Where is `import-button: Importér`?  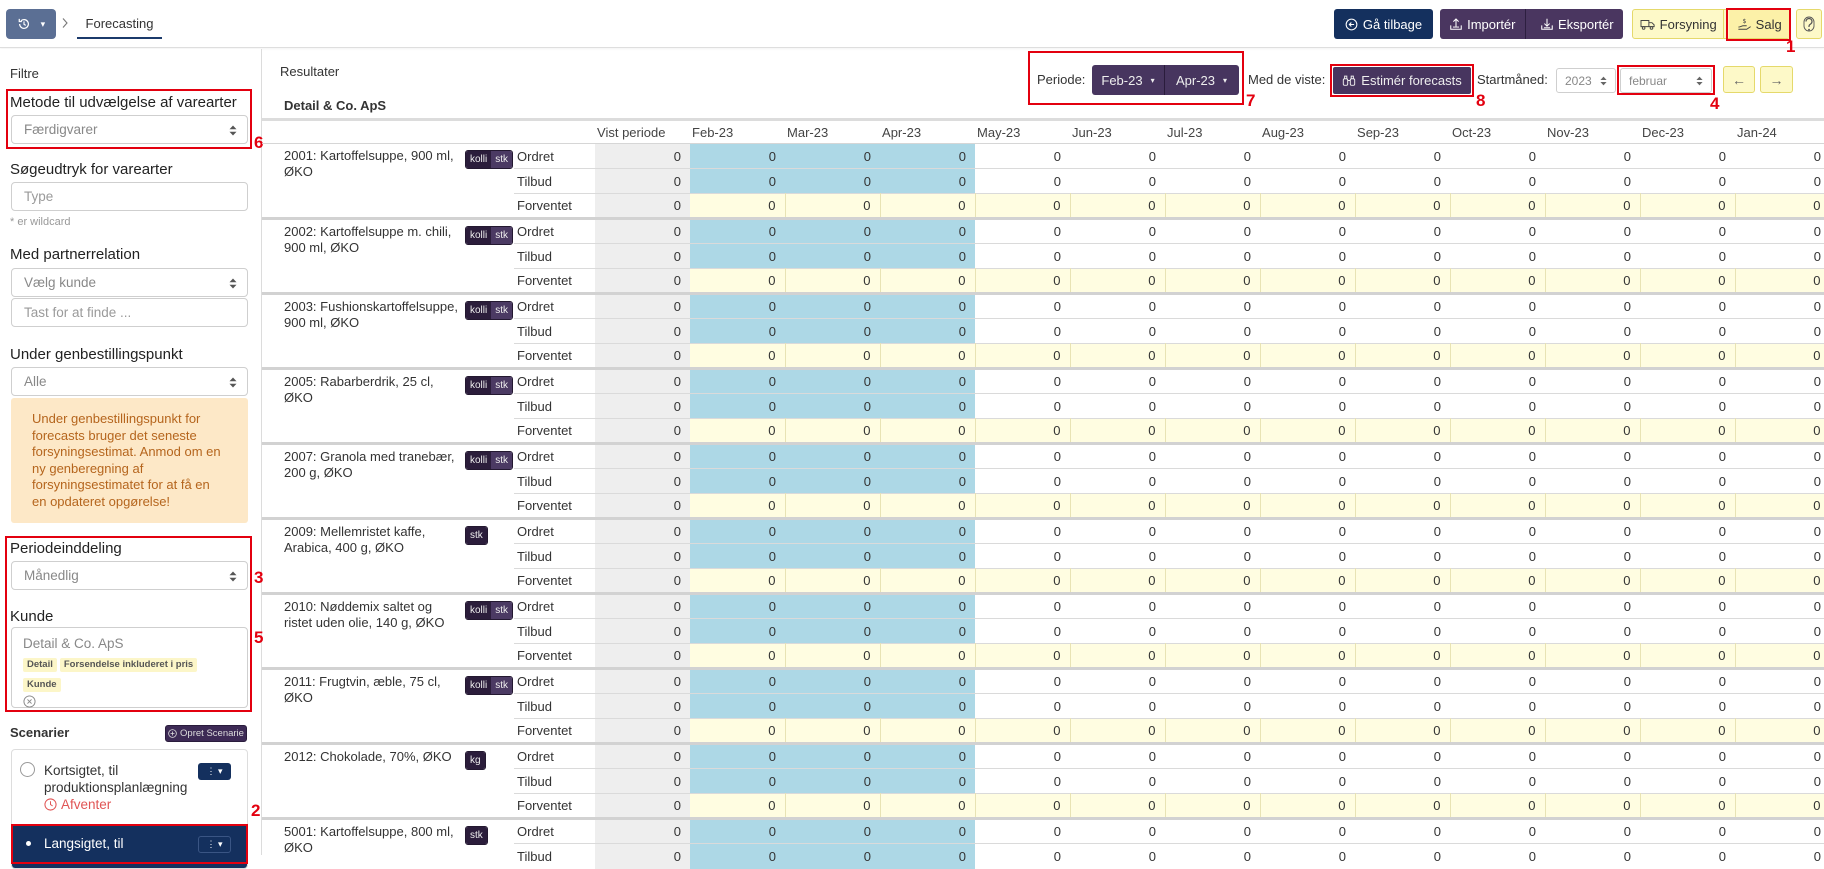 import-button: Importér is located at coordinates (1483, 24).